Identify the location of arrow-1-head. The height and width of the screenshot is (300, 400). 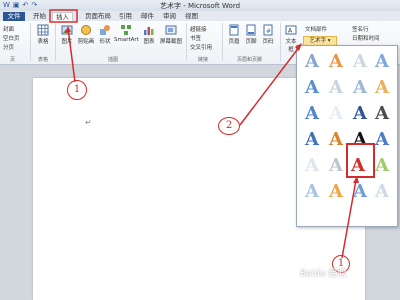
(68, 29).